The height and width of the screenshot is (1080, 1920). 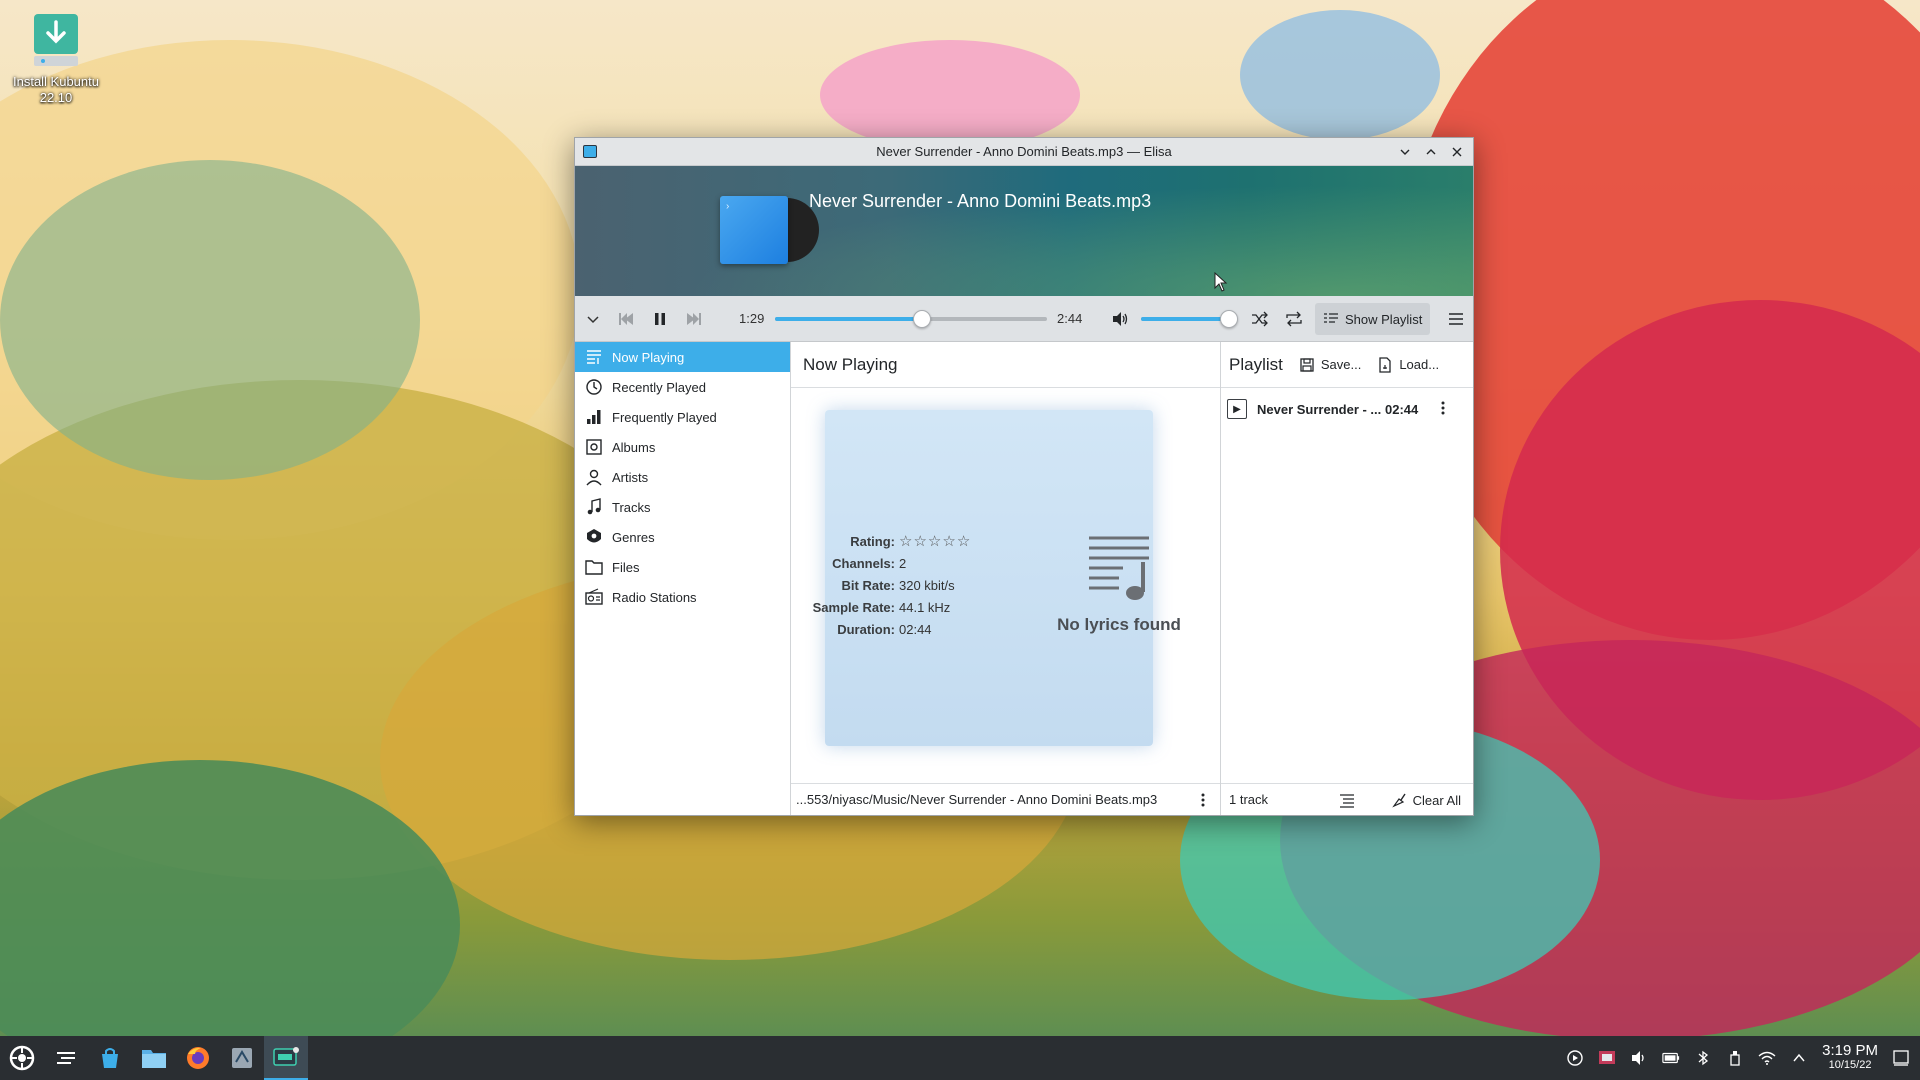 I want to click on sidebar-item-albums: Albums, so click(x=682, y=447).